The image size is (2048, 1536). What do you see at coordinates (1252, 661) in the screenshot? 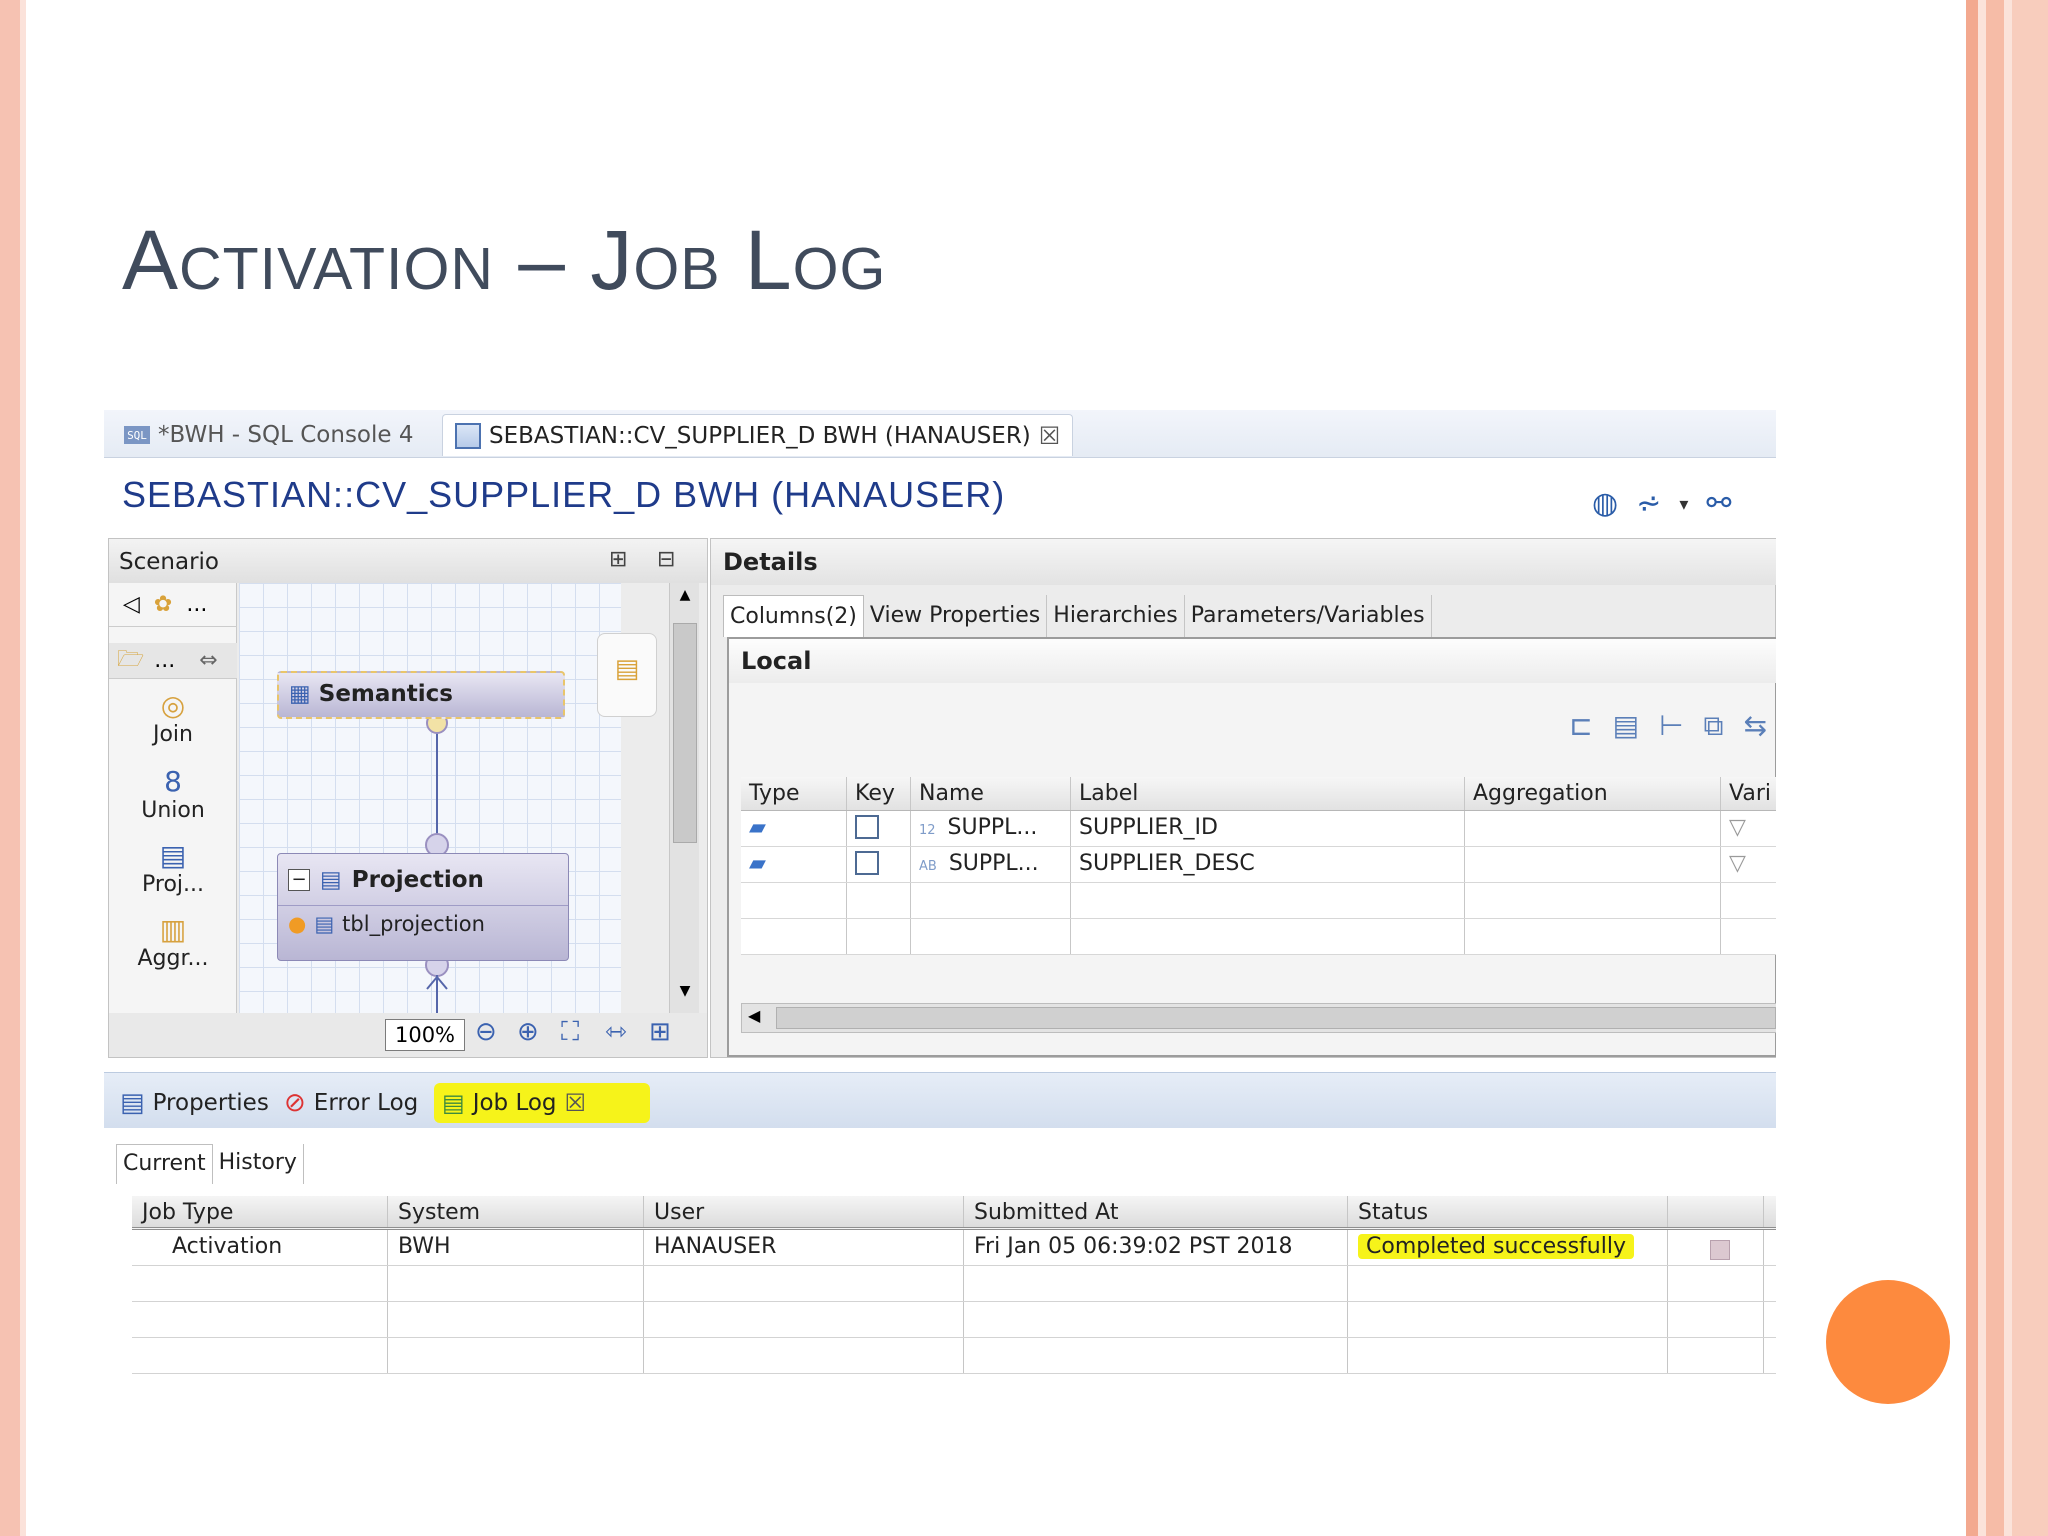
I see `local-header: Local` at bounding box center [1252, 661].